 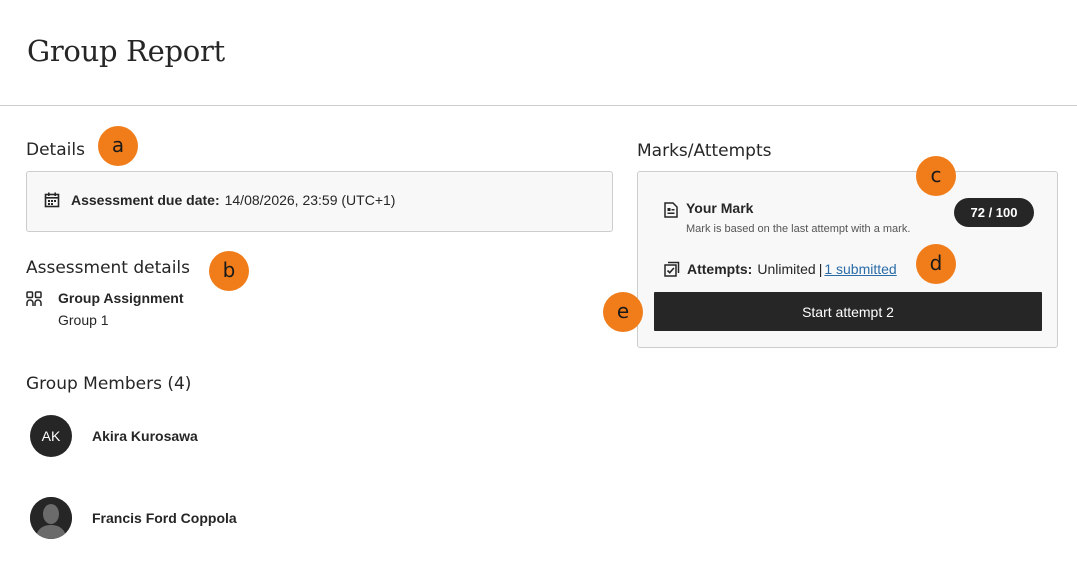 What do you see at coordinates (786, 269) in the screenshot?
I see `attempts-value: Unlimited` at bounding box center [786, 269].